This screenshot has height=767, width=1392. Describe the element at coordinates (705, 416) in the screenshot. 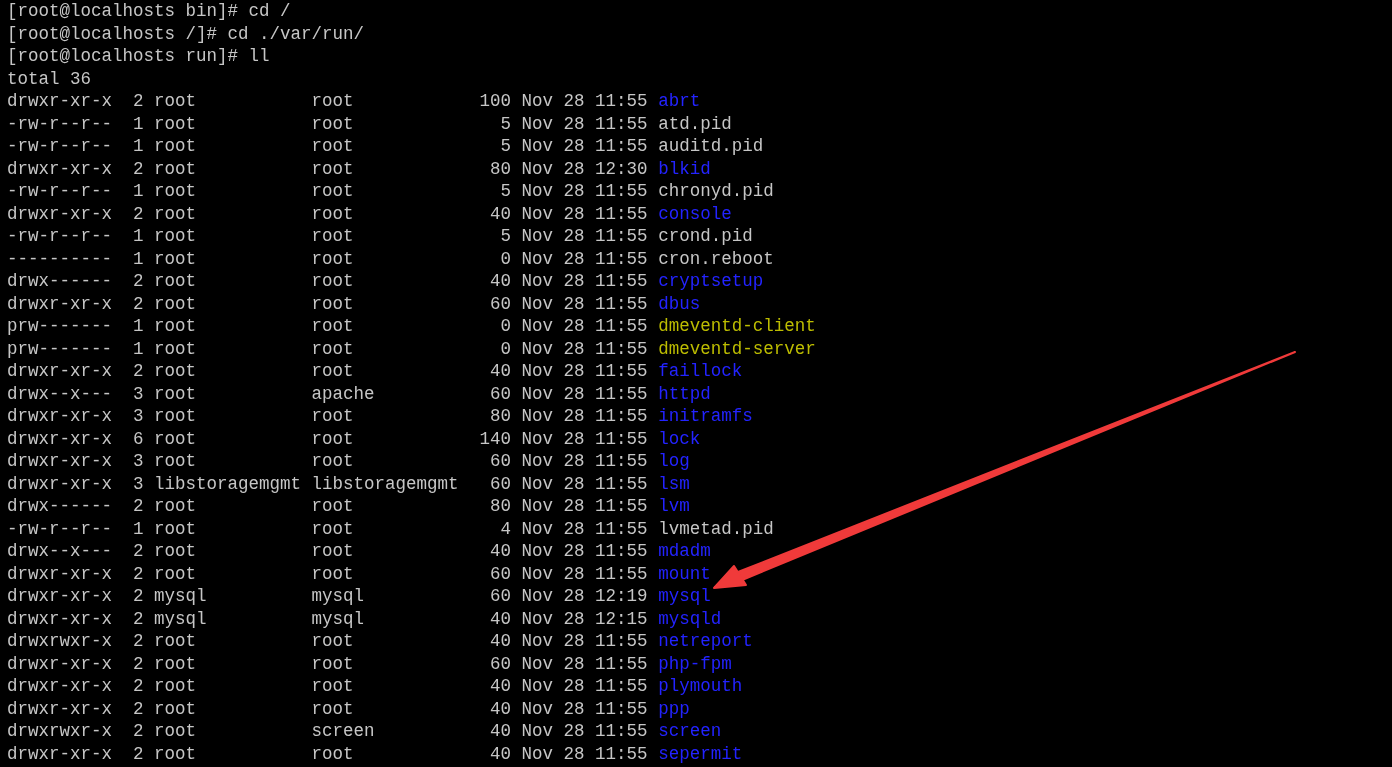

I see `file-name: initramfs` at that location.